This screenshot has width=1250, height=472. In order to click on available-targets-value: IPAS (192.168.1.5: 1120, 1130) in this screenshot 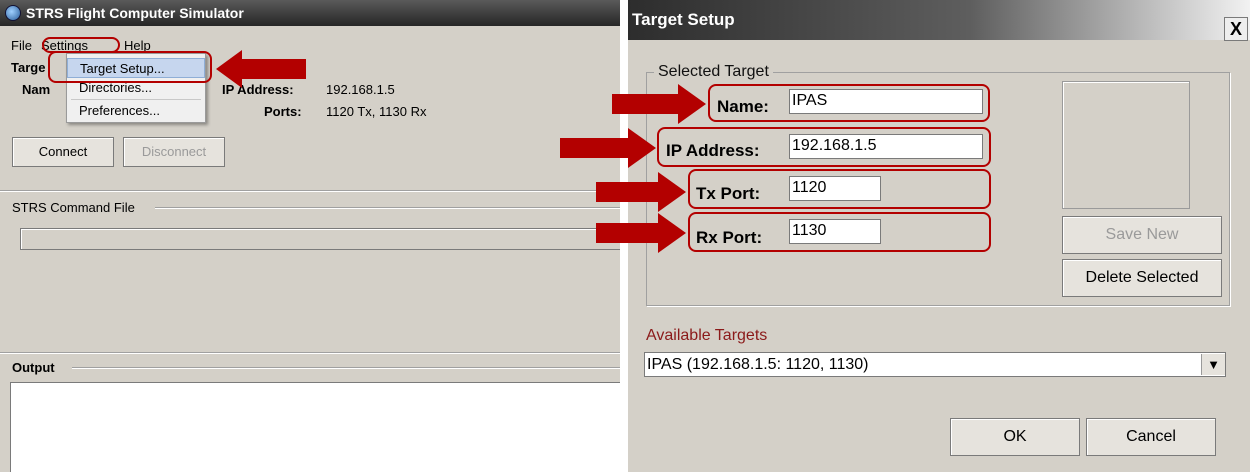, I will do `click(758, 364)`.